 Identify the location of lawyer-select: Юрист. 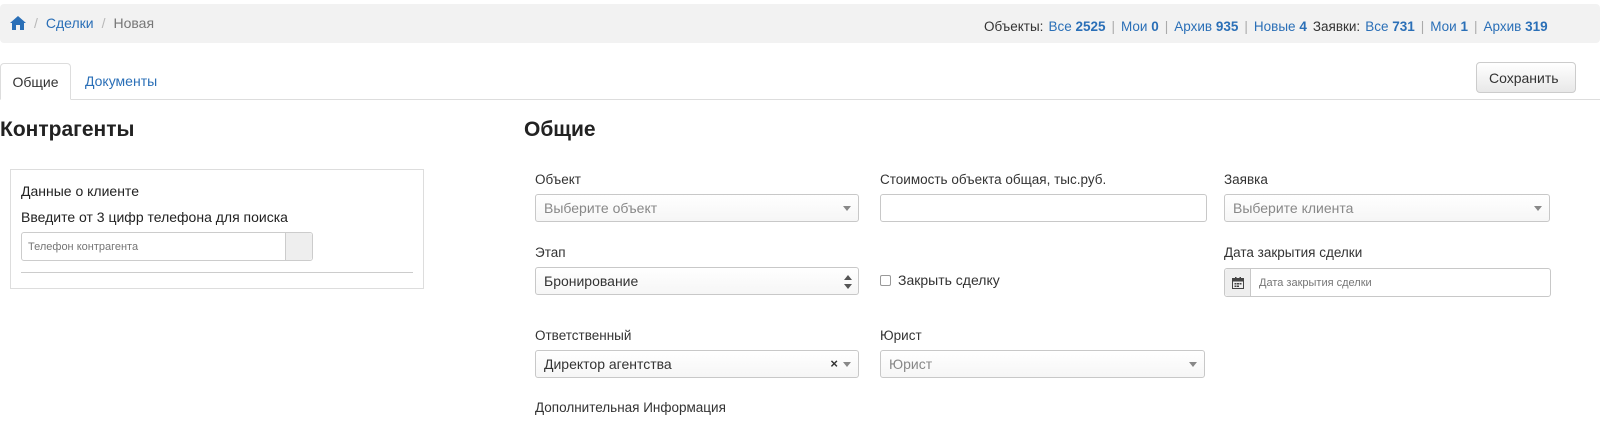
(1042, 364).